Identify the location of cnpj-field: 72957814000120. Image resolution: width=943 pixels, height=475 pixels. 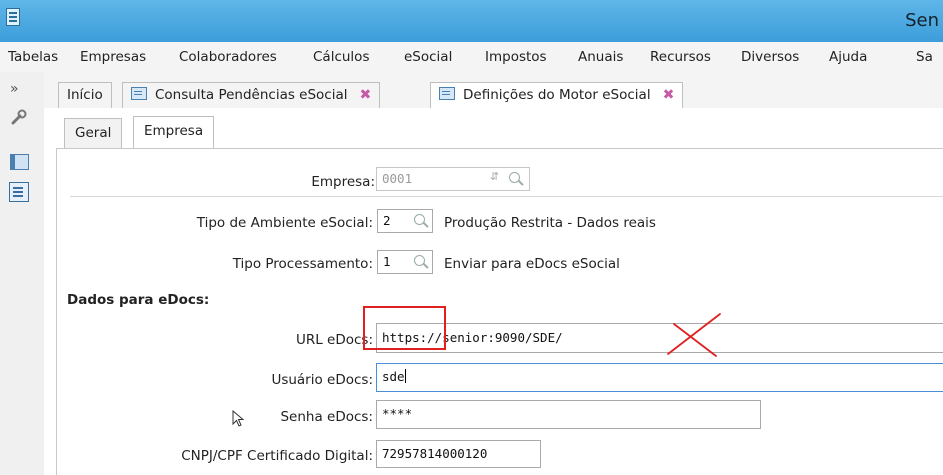
(458, 454).